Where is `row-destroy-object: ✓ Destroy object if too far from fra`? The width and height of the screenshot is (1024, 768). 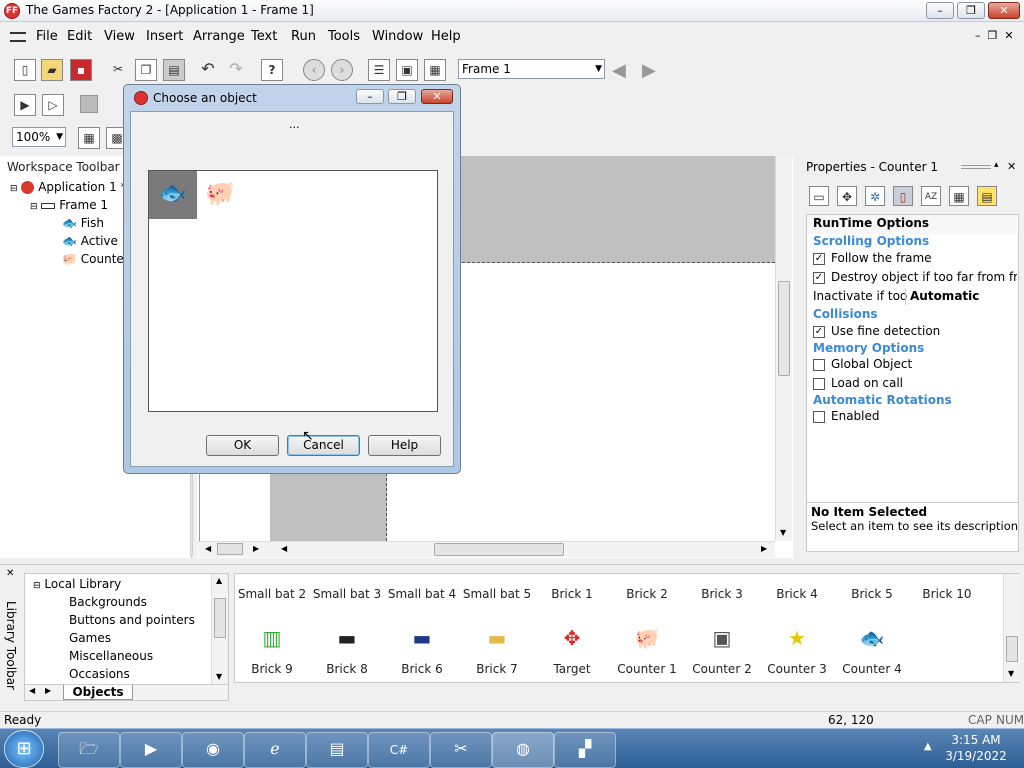
row-destroy-object: ✓ Destroy object if too far from fra is located at coordinates (912, 277).